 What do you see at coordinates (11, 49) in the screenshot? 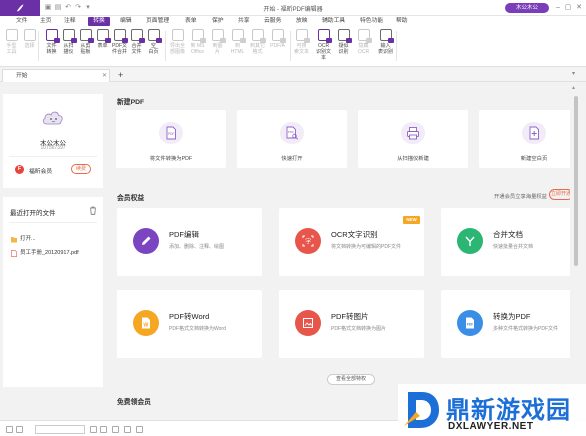
I see `ribbon-button-label: 手型 工具` at bounding box center [11, 49].